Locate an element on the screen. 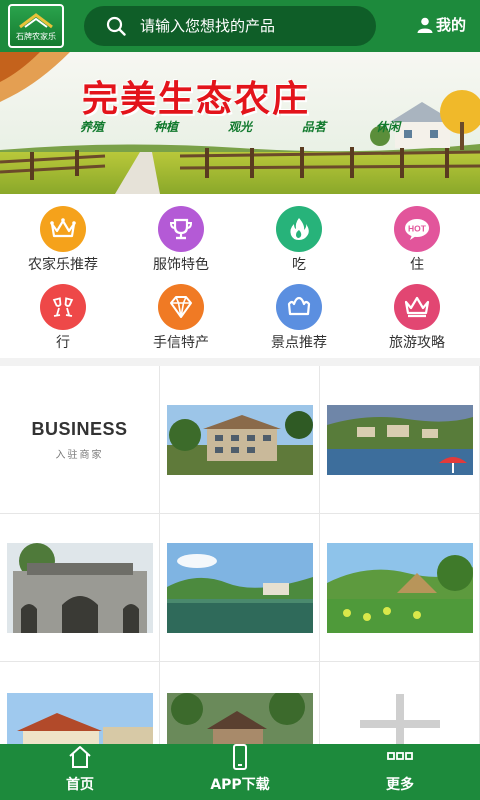  category-label: 景点推荐 is located at coordinates (299, 343).